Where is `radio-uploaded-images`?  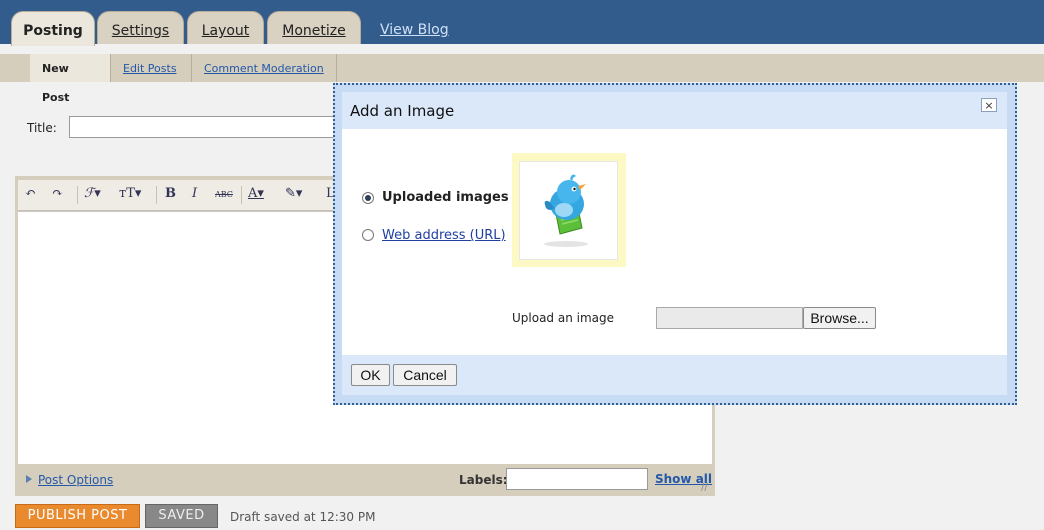
radio-uploaded-images is located at coordinates (368, 198).